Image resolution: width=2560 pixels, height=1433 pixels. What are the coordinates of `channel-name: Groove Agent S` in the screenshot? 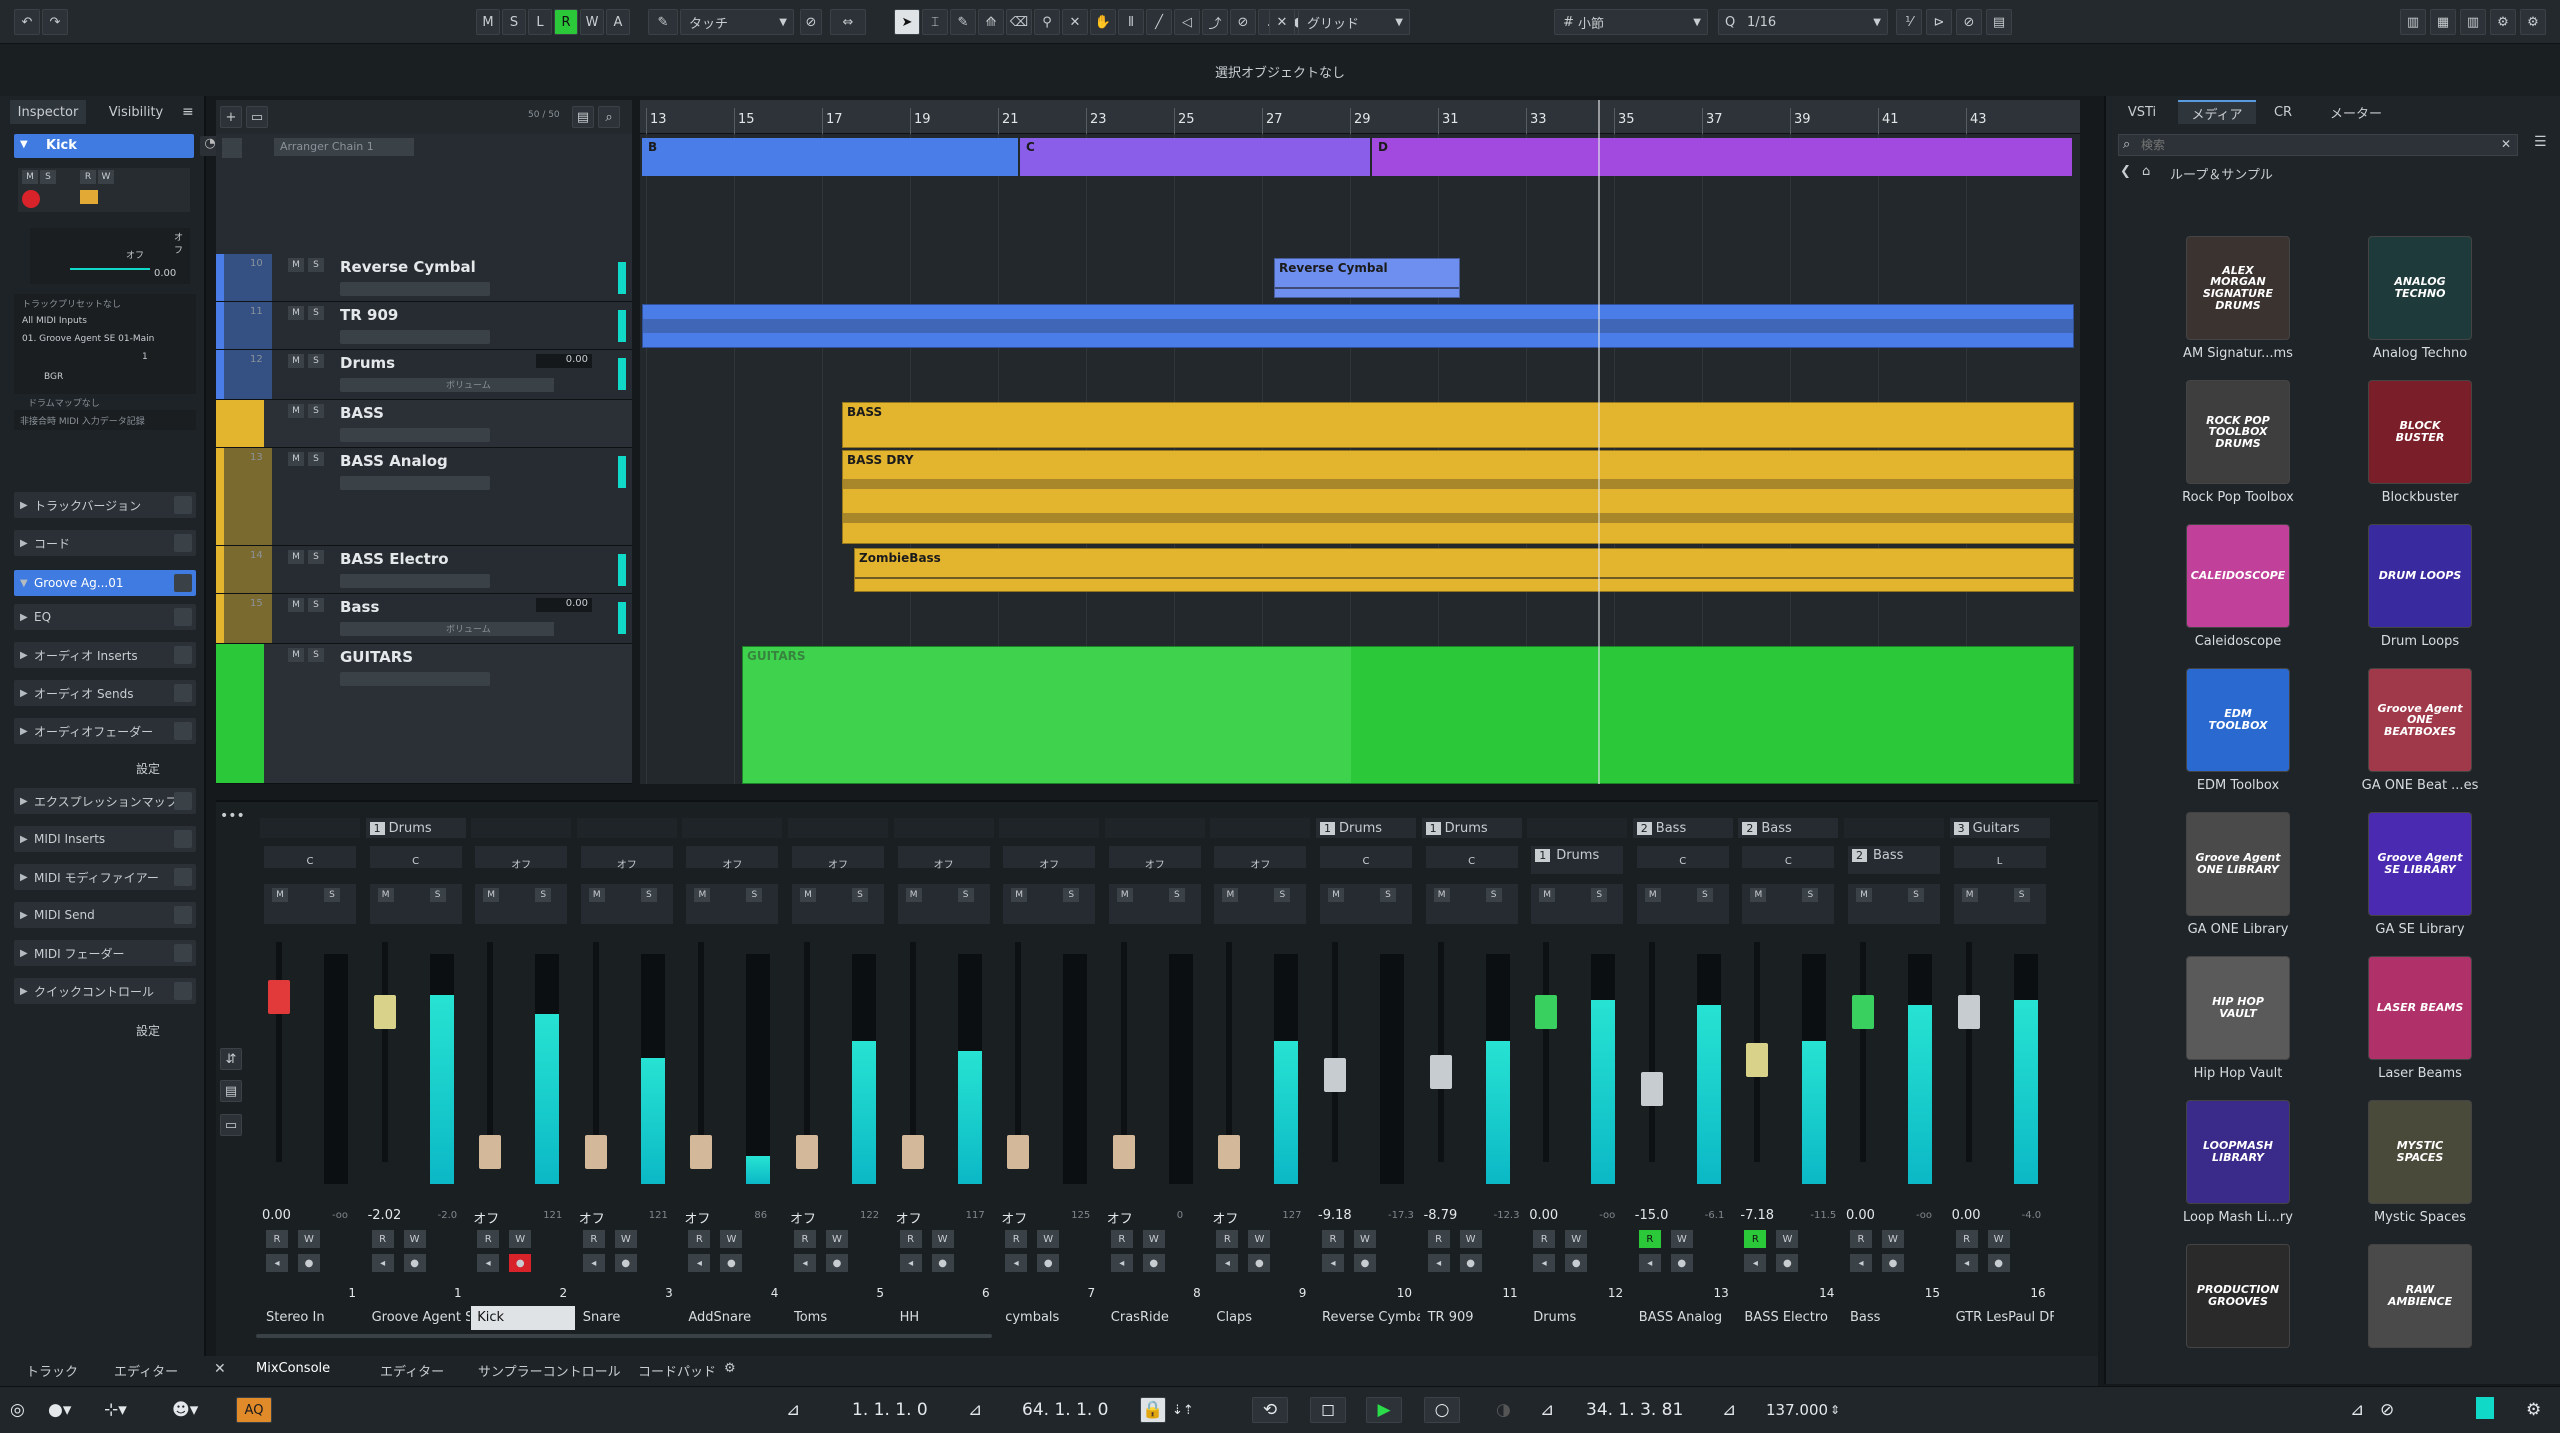 It's located at (418, 1318).